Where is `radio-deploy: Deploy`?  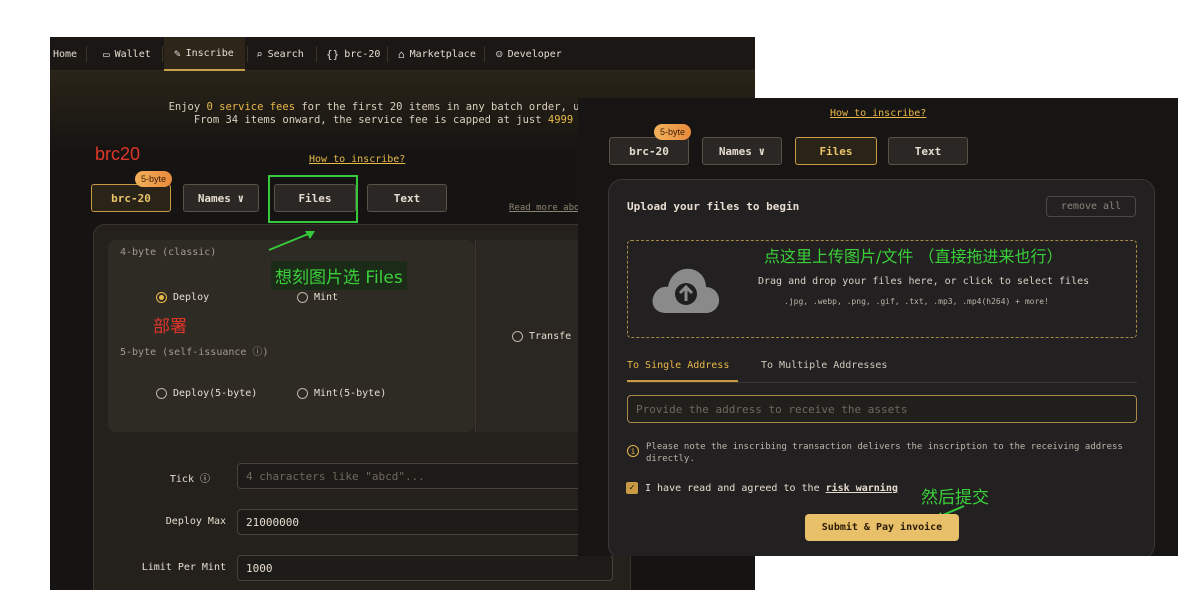
radio-deploy: Deploy is located at coordinates (182, 297).